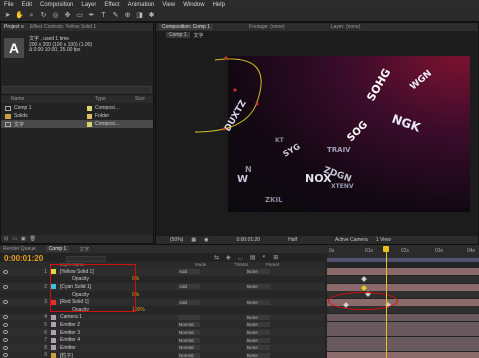 This screenshot has width=479, height=358. Describe the element at coordinates (139, 15) in the screenshot. I see `eraser-tool-icon: ◨` at that location.